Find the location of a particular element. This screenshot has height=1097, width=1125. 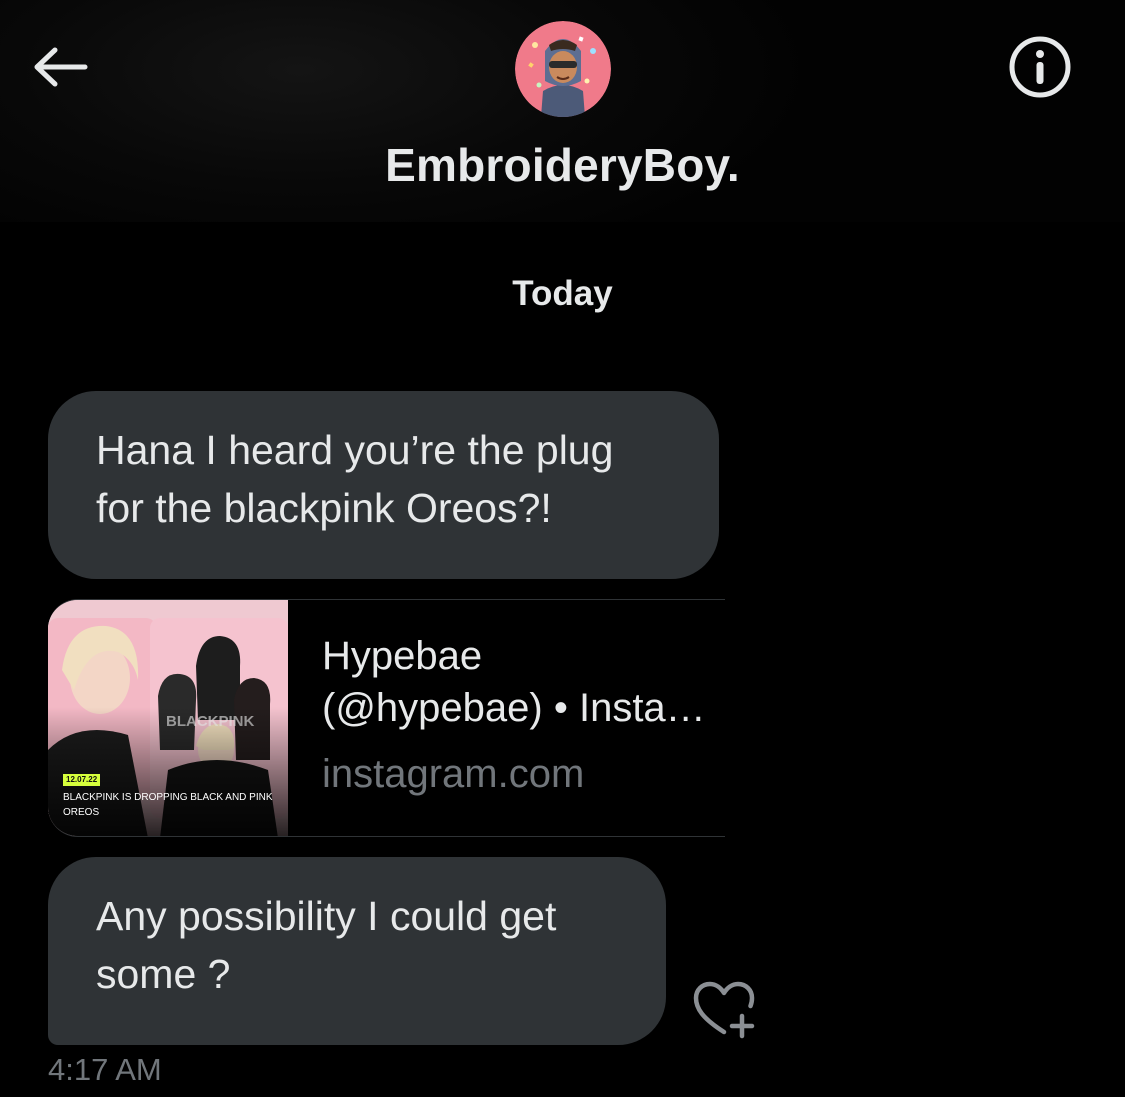

conversation-title: EmbroideryBoy. is located at coordinates (562, 165).